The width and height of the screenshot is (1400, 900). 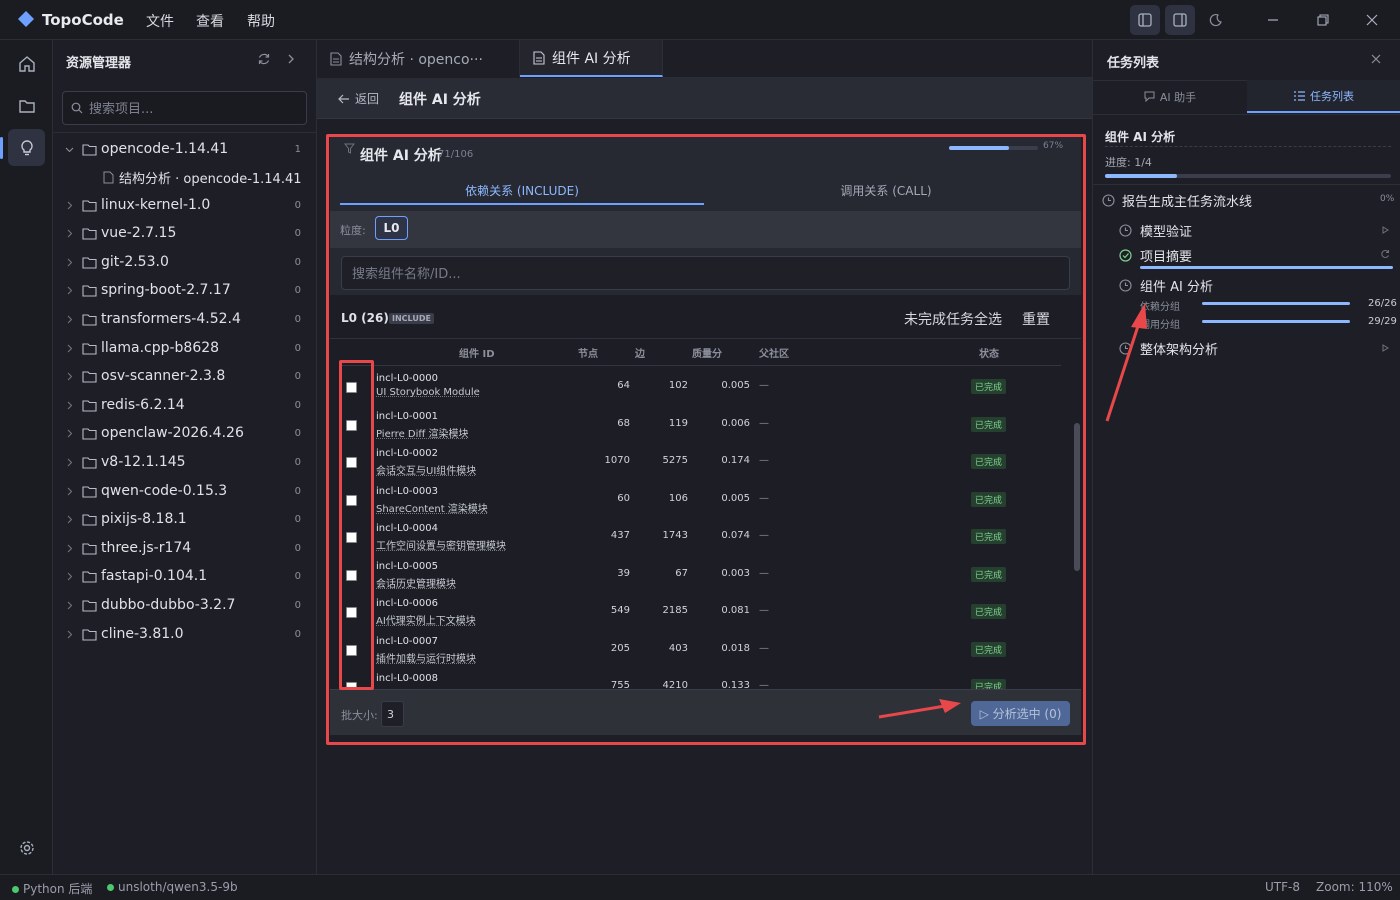 I want to click on rerun-icon, so click(x=1385, y=254).